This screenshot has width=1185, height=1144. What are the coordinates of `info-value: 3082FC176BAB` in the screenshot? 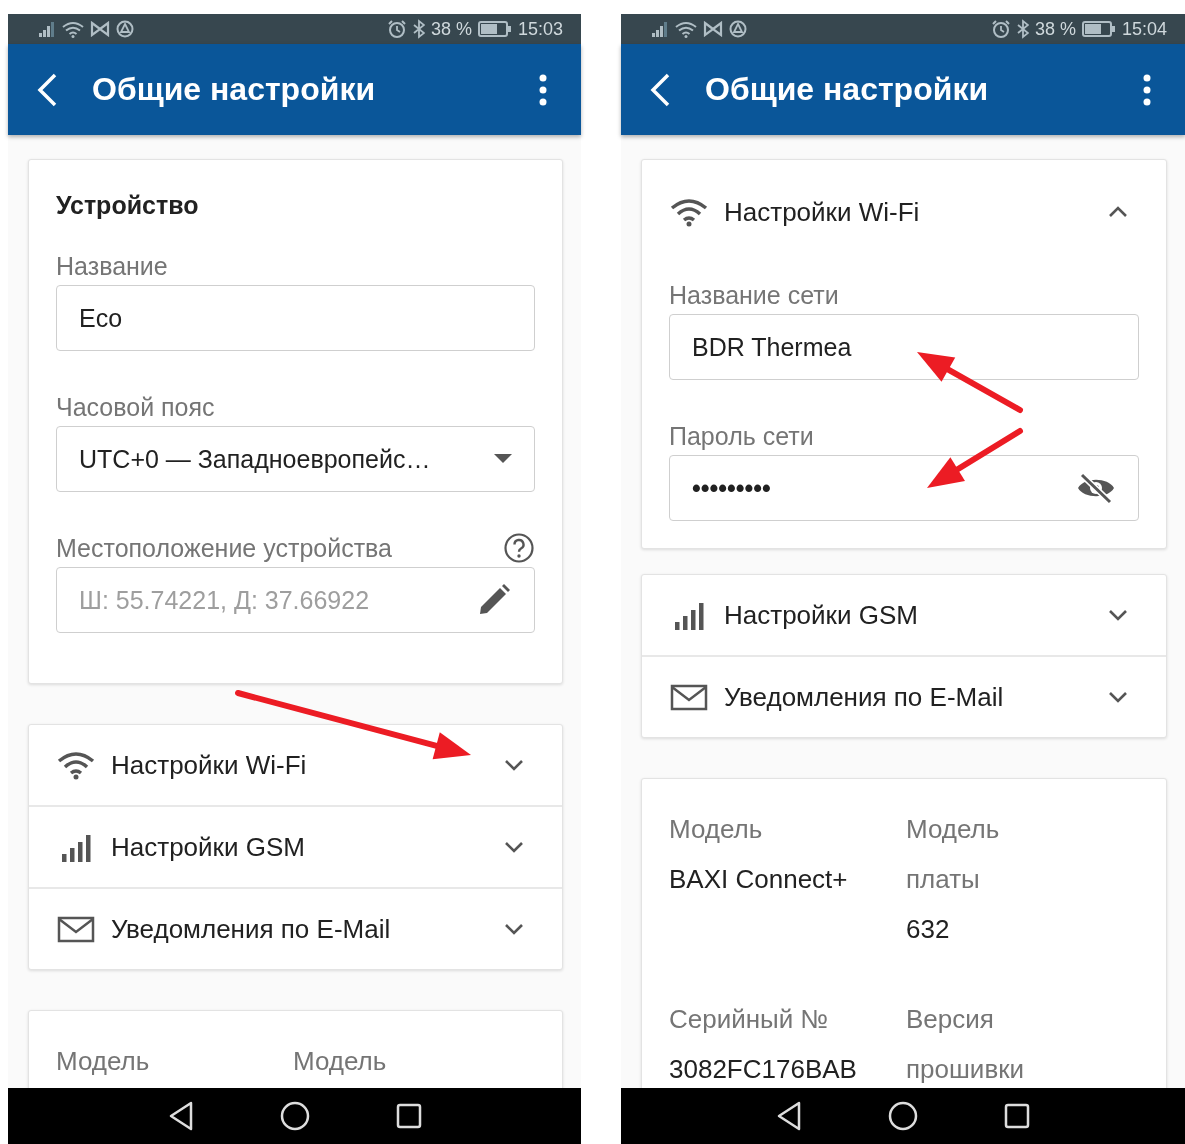 It's located at (763, 1069).